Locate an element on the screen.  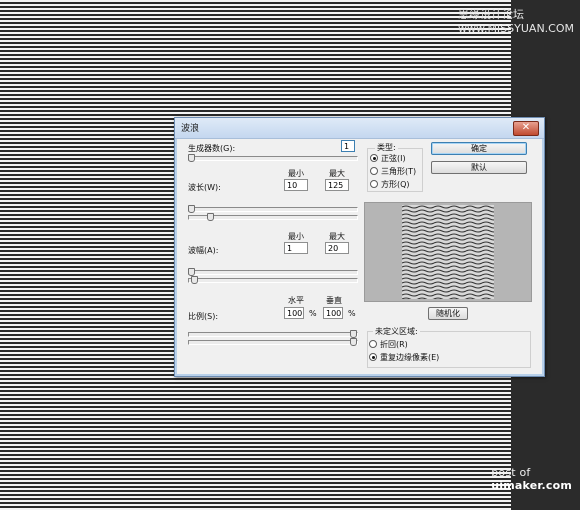
type-option-square: 方形(Q) is located at coordinates (390, 184).